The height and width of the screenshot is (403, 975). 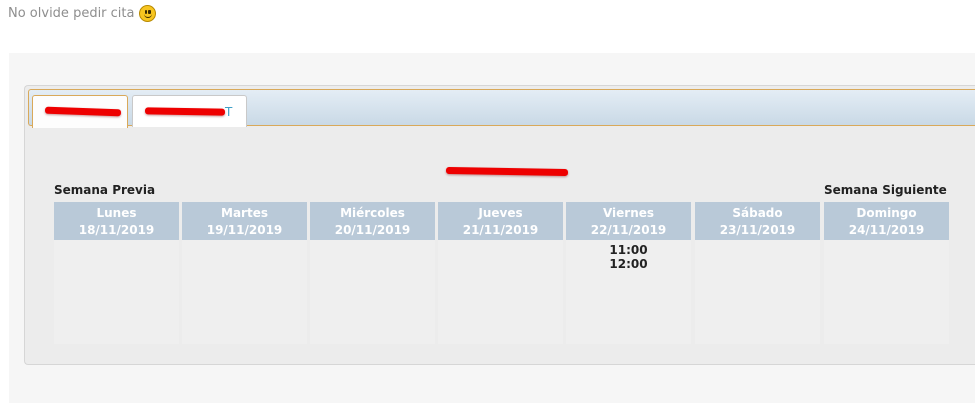 What do you see at coordinates (500, 213) in the screenshot?
I see `day-name: Jueves` at bounding box center [500, 213].